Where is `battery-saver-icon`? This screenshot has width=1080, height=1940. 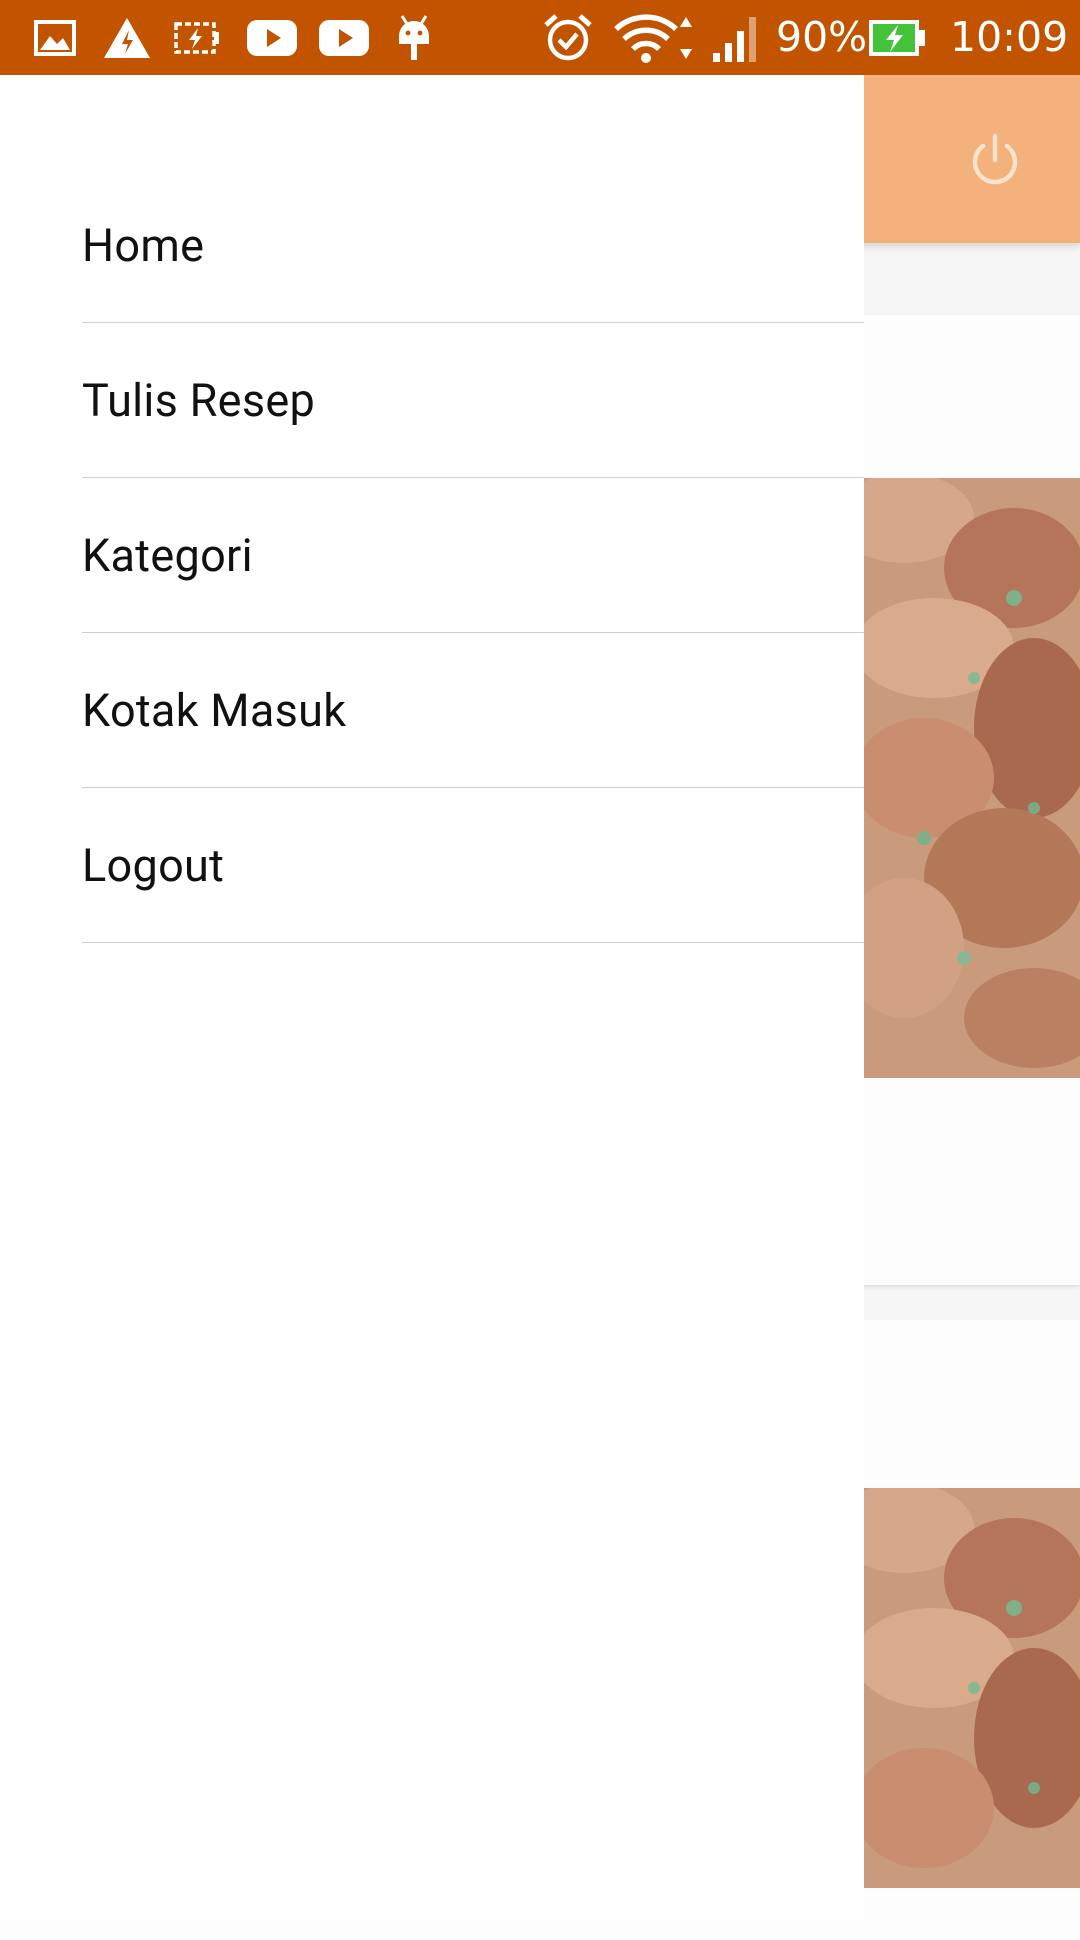
battery-saver-icon is located at coordinates (197, 38).